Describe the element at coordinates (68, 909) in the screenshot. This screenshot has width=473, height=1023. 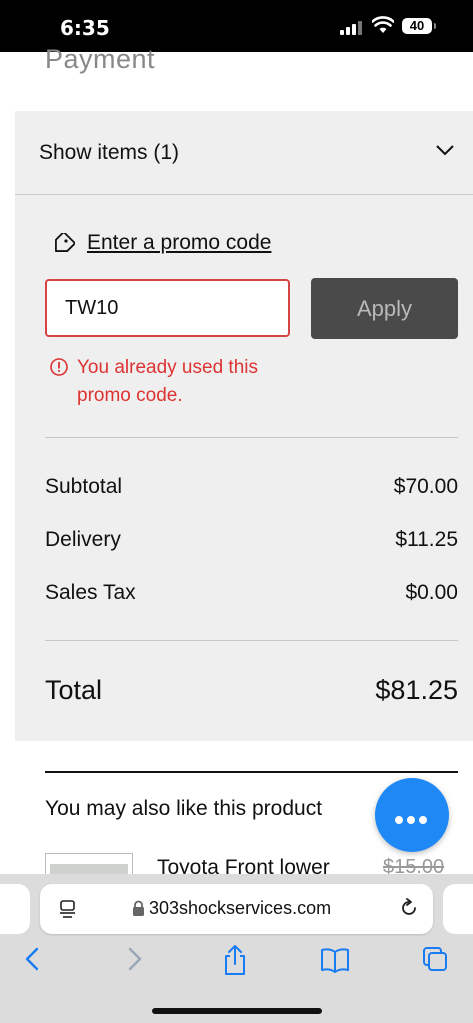
I see `page-settings-icon` at that location.